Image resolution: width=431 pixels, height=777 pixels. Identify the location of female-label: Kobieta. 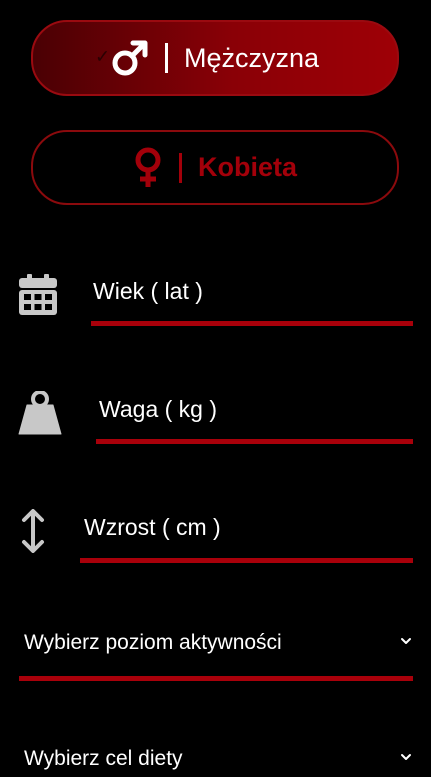
(247, 167).